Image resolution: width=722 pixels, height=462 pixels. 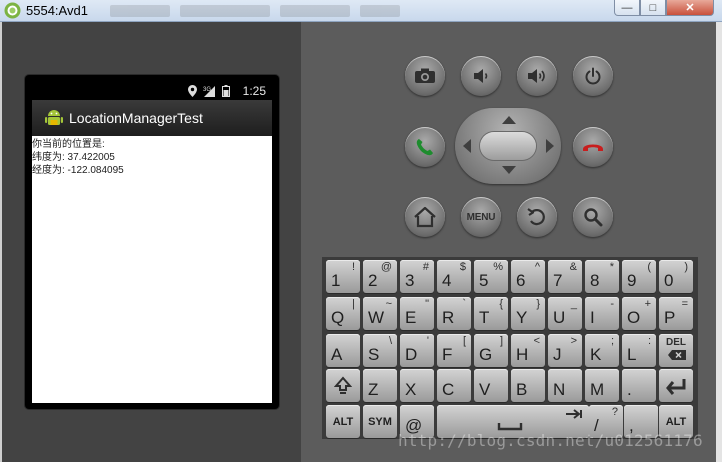 What do you see at coordinates (522, 354) in the screenshot?
I see `key-main-label: H` at bounding box center [522, 354].